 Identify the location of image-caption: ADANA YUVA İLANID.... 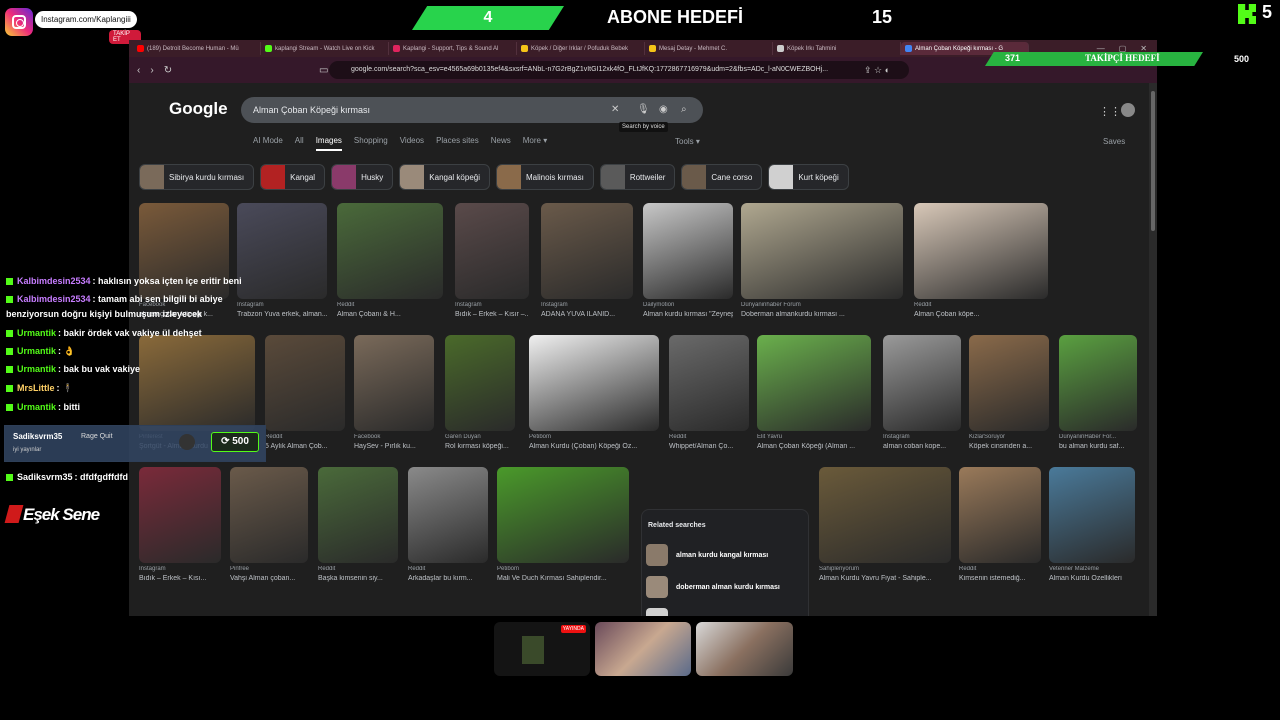
(587, 314).